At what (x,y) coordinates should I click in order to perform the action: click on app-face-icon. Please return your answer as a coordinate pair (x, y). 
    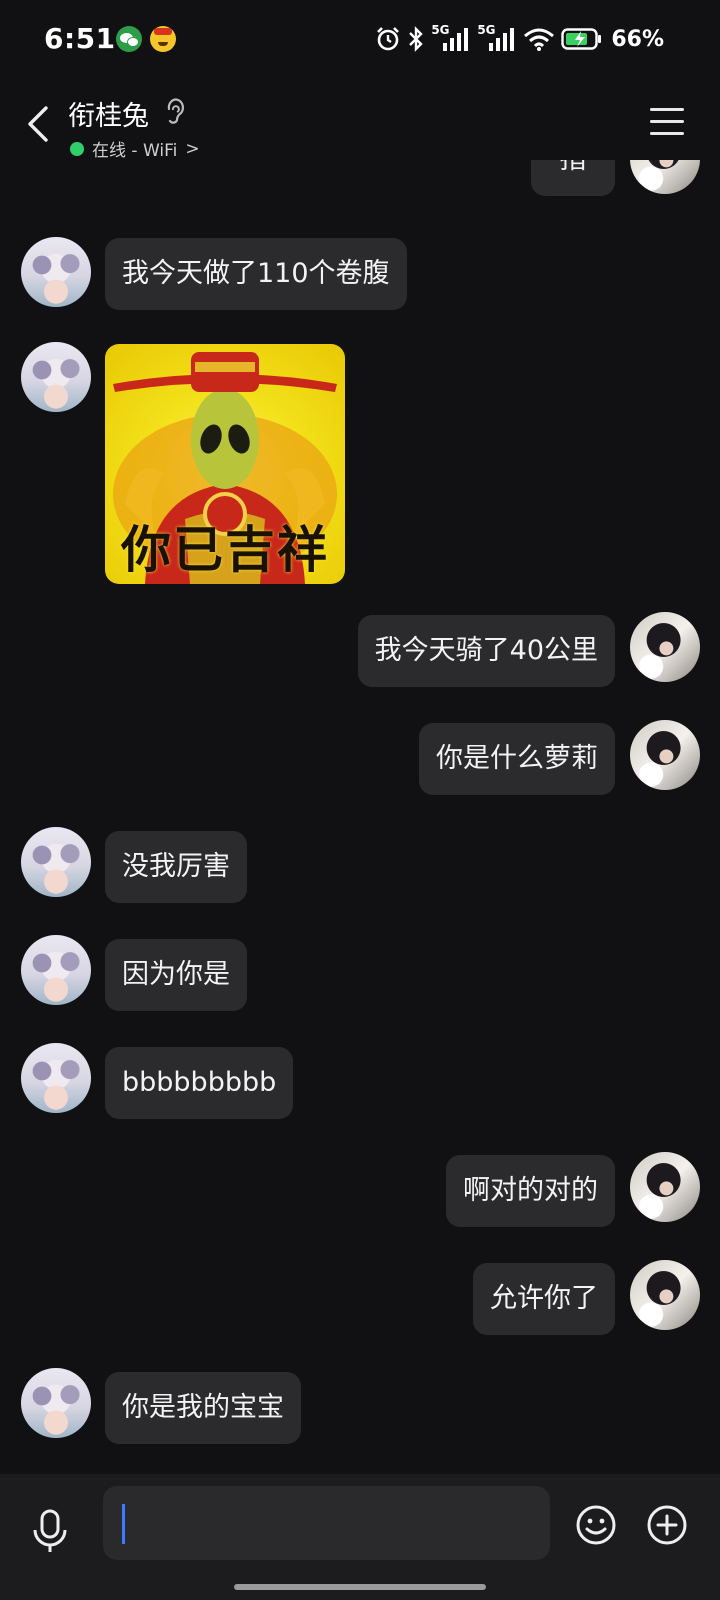
    Looking at the image, I should click on (163, 39).